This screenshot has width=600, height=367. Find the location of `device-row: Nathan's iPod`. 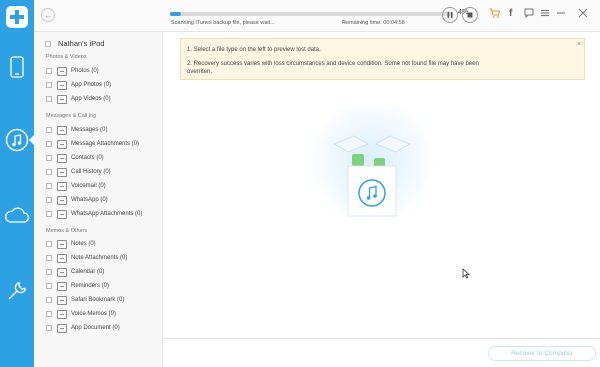

device-row: Nathan's iPod is located at coordinates (74, 43).